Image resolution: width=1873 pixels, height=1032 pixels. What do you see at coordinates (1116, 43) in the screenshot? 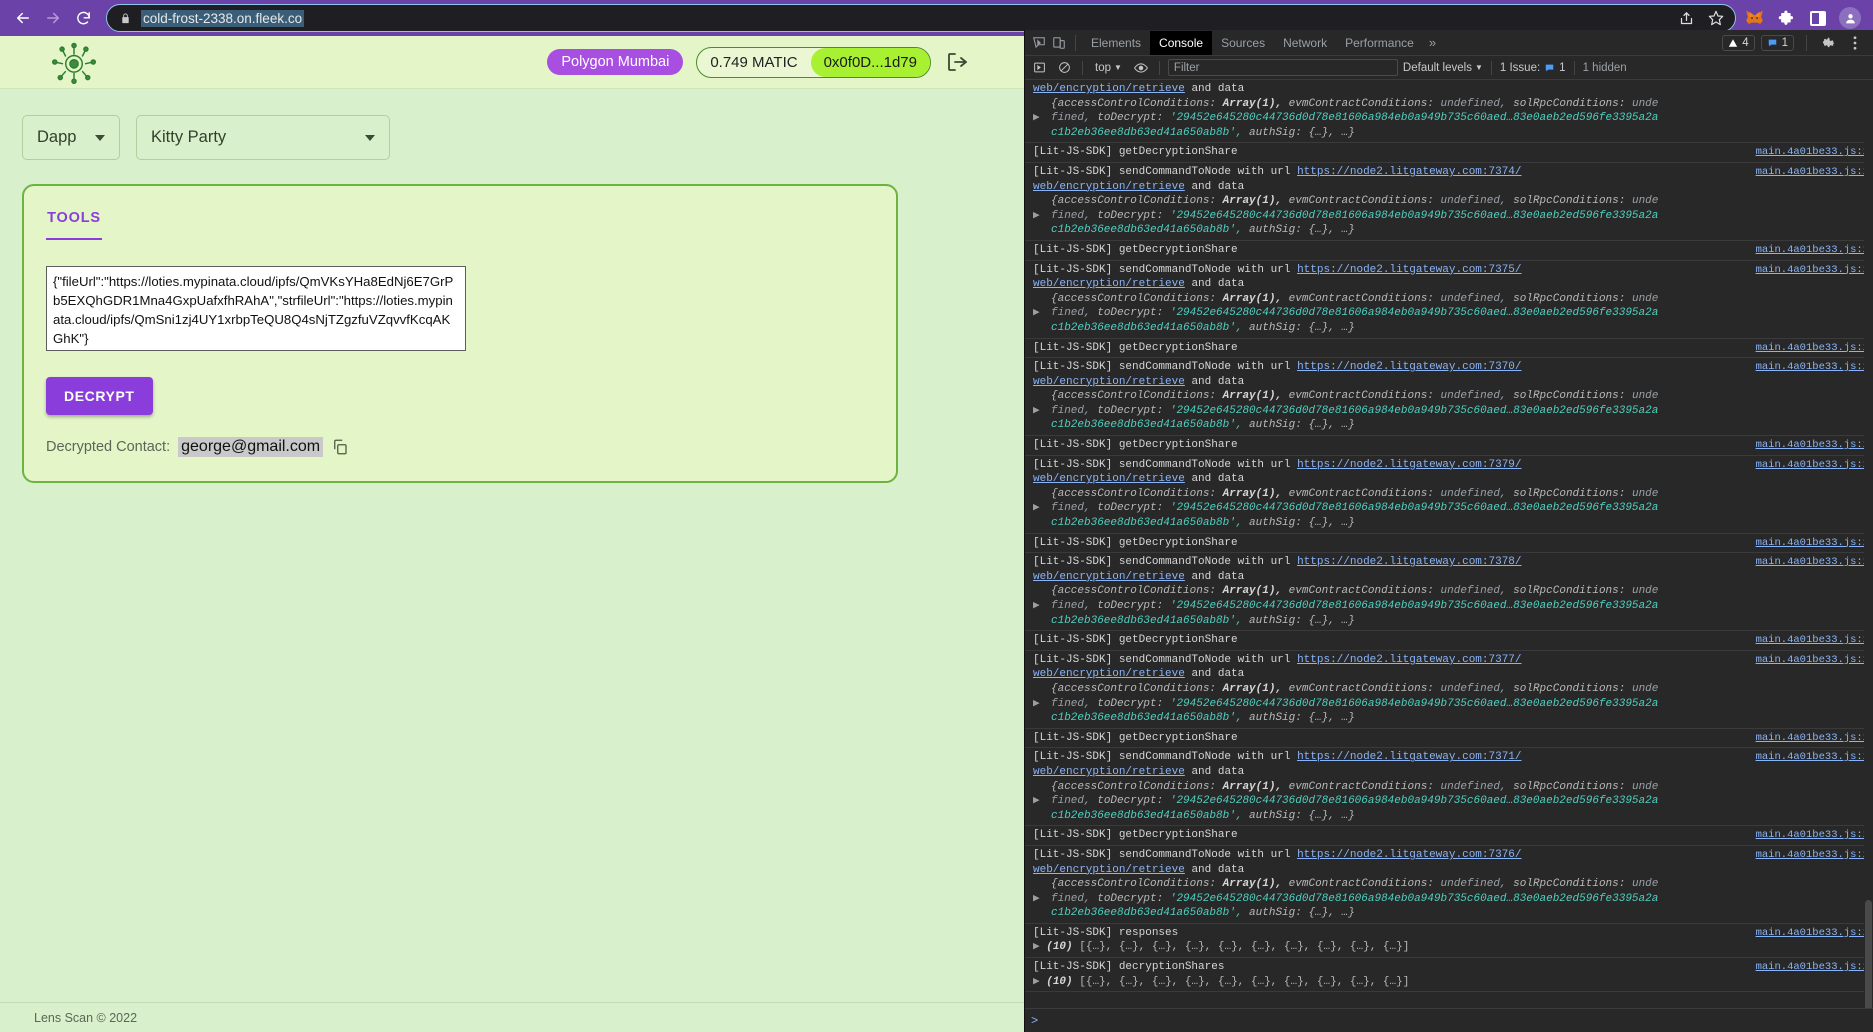
I see `tab-elements: Elements` at bounding box center [1116, 43].